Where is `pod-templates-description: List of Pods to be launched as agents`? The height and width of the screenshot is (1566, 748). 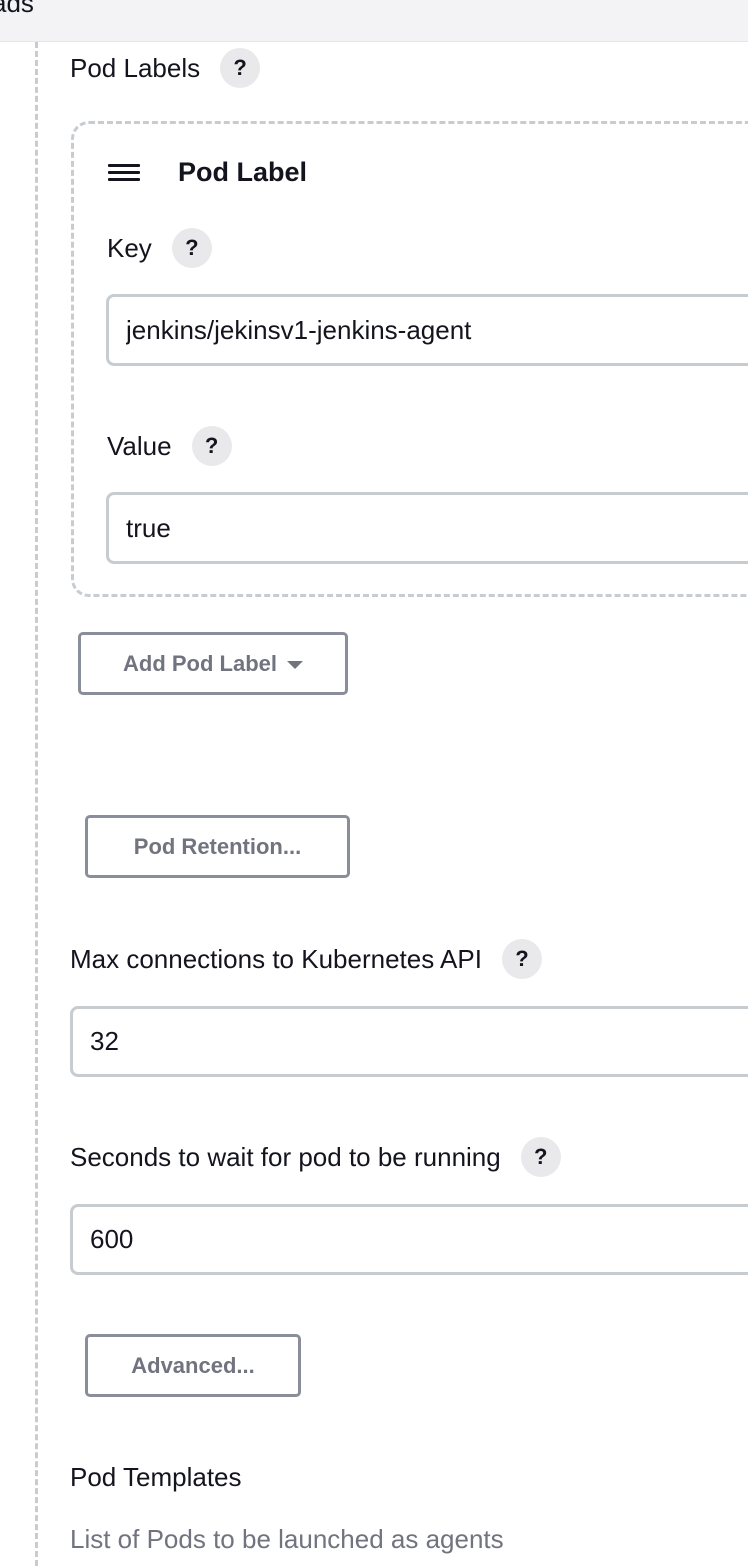 pod-templates-description: List of Pods to be launched as agents is located at coordinates (287, 1539).